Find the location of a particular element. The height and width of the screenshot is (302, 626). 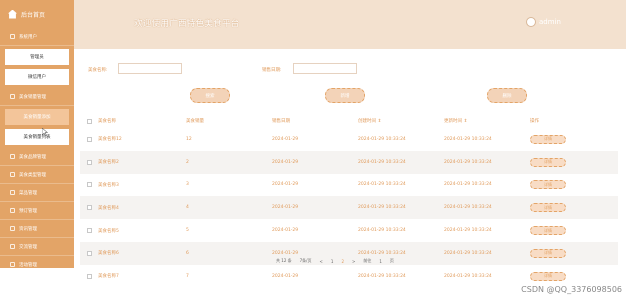

sidebar-menu-type: 美食类型管理 is located at coordinates (37, 175).